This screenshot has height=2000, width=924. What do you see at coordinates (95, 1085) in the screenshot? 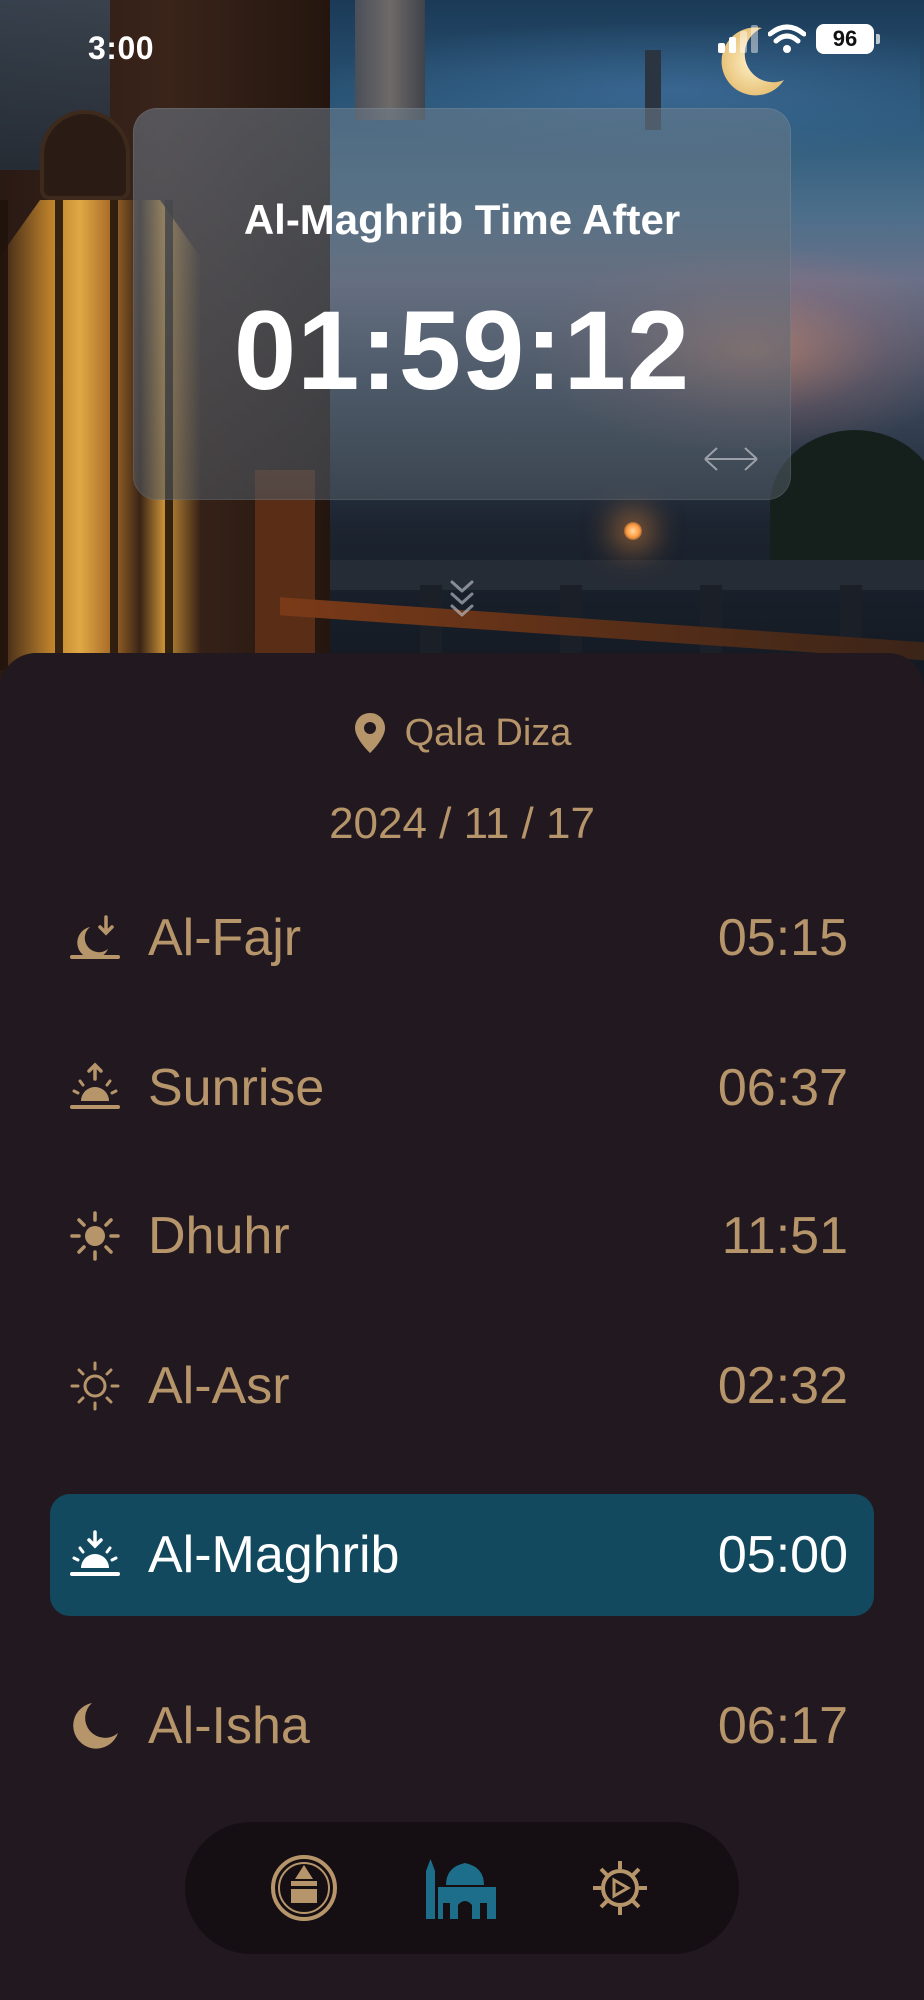
I see `sunrise-icon` at bounding box center [95, 1085].